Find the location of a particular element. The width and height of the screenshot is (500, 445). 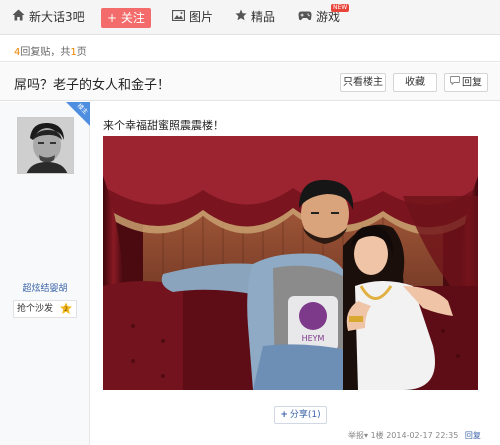

top-nav: 新大话3吧 + 关注 图片 精品 游戏 NEW is located at coordinates (250, 17).